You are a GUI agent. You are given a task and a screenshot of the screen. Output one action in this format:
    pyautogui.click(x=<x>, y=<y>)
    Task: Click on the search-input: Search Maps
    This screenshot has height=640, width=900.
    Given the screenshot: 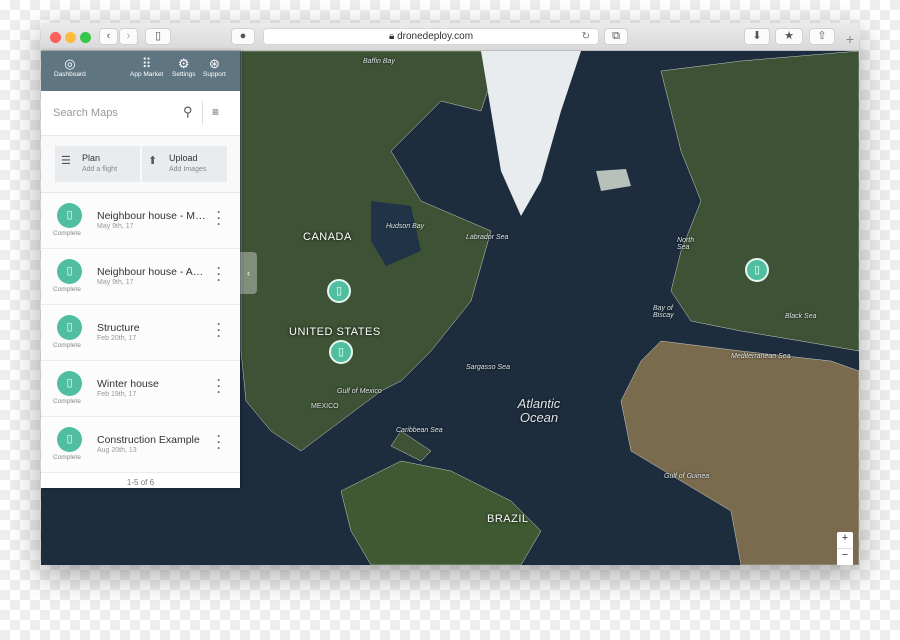 What is the action you would take?
    pyautogui.click(x=85, y=113)
    